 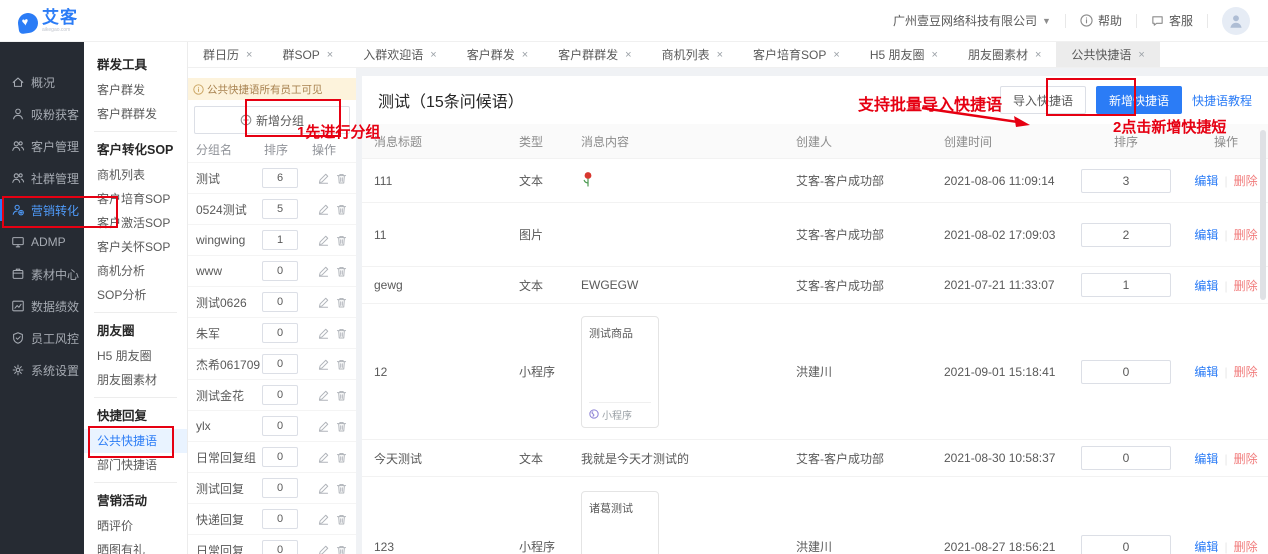 I want to click on submenu-item: 客户群发, so click(x=135, y=90).